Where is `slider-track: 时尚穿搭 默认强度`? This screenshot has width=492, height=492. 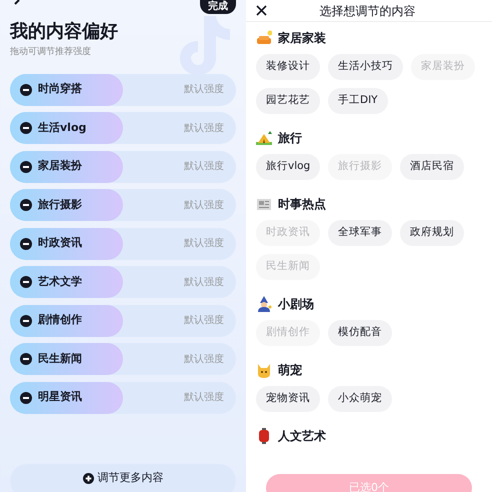
slider-track: 时尚穿搭 默认强度 is located at coordinates (123, 90).